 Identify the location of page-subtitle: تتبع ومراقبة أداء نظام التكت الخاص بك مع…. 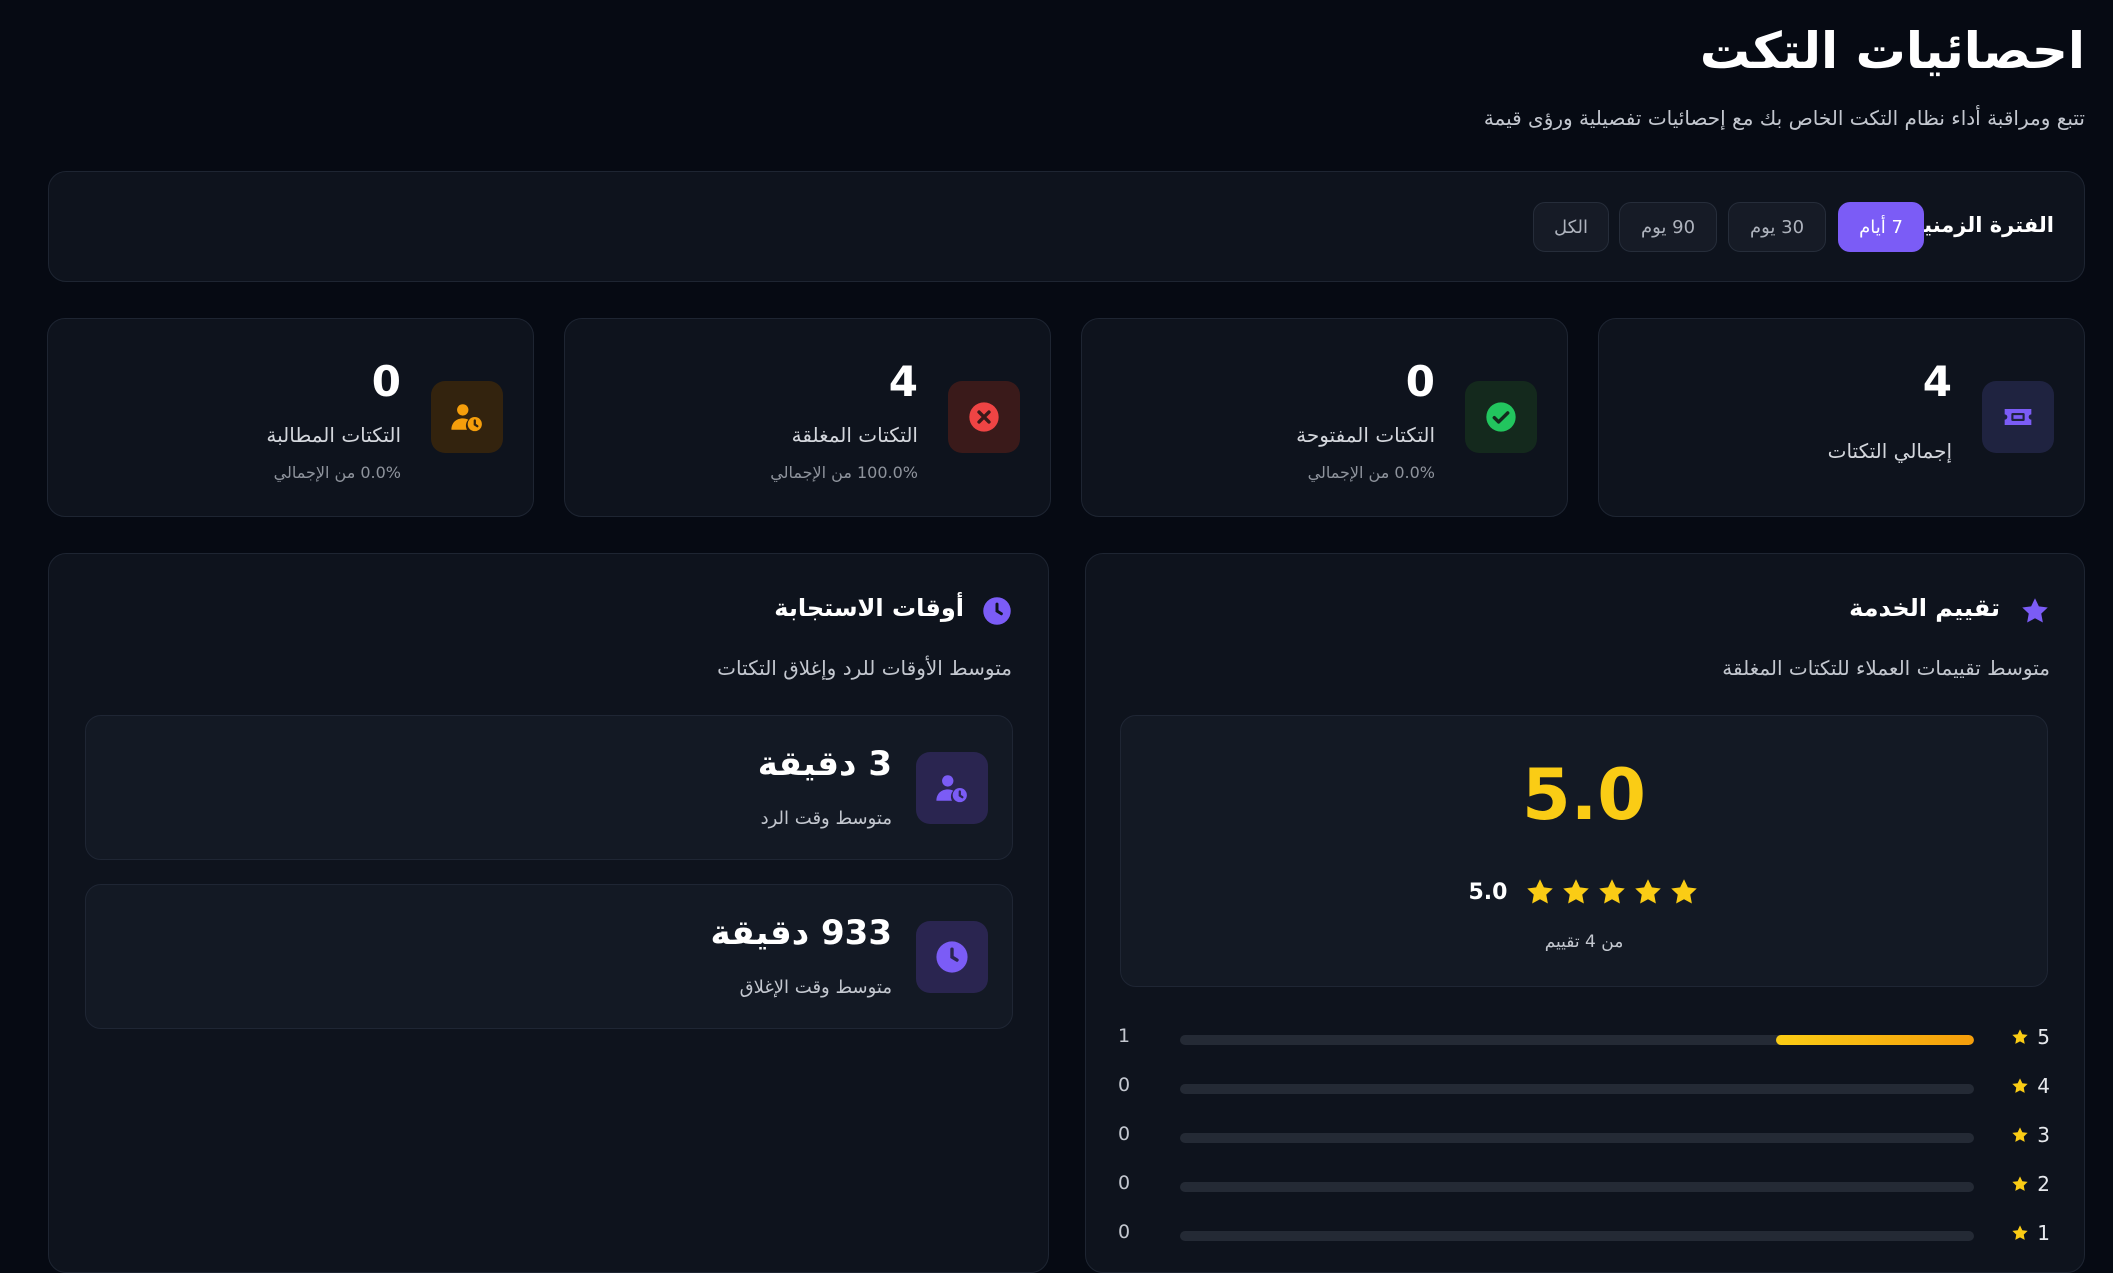
(1784, 118).